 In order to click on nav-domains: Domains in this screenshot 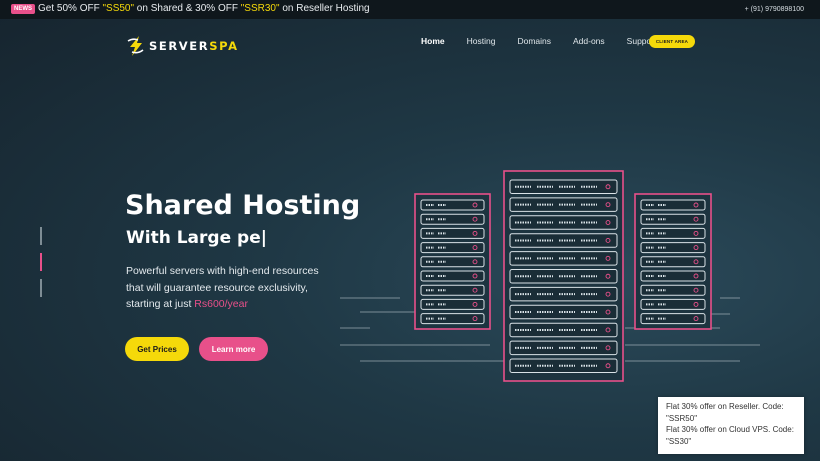, I will do `click(534, 41)`.